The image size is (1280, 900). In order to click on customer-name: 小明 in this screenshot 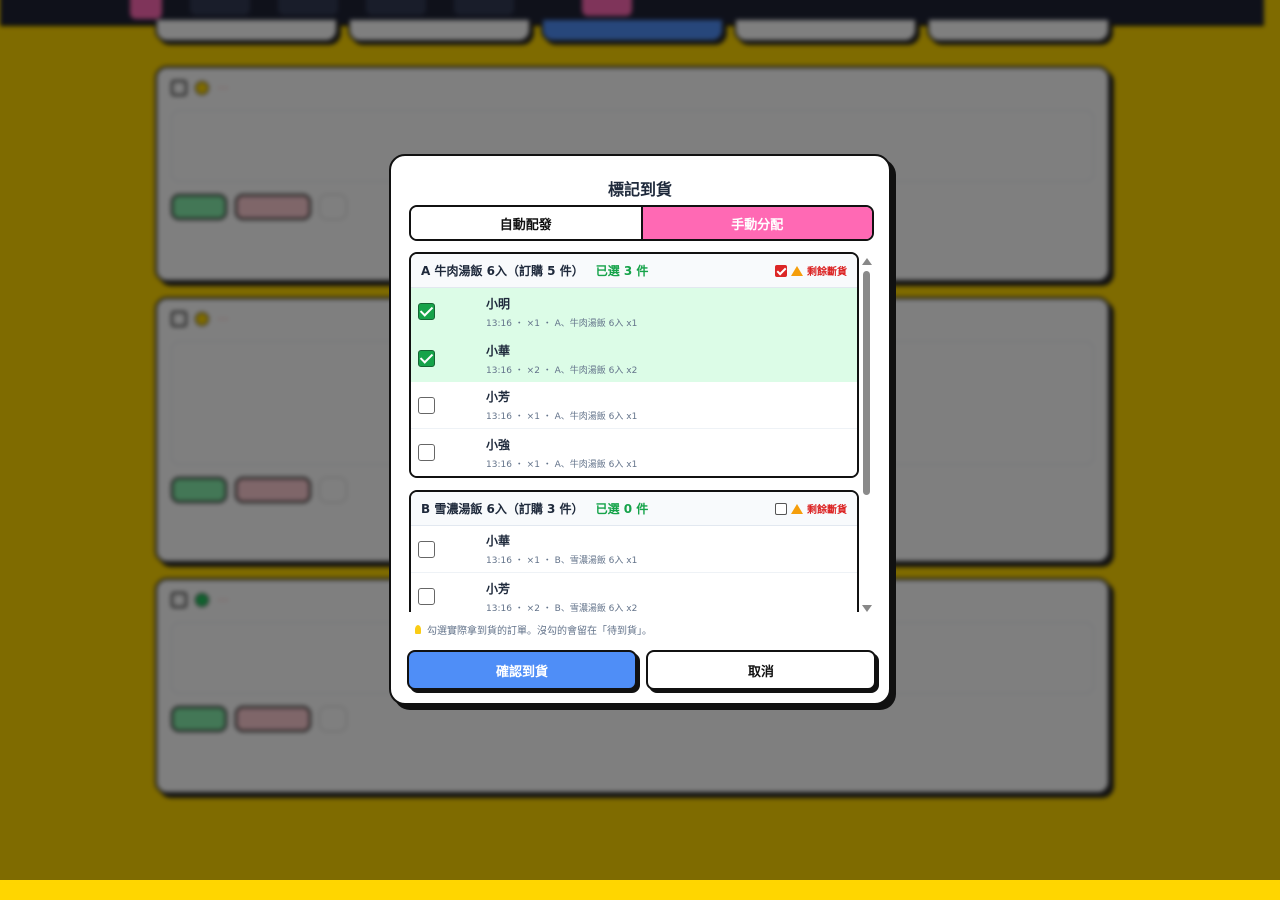, I will do `click(498, 303)`.